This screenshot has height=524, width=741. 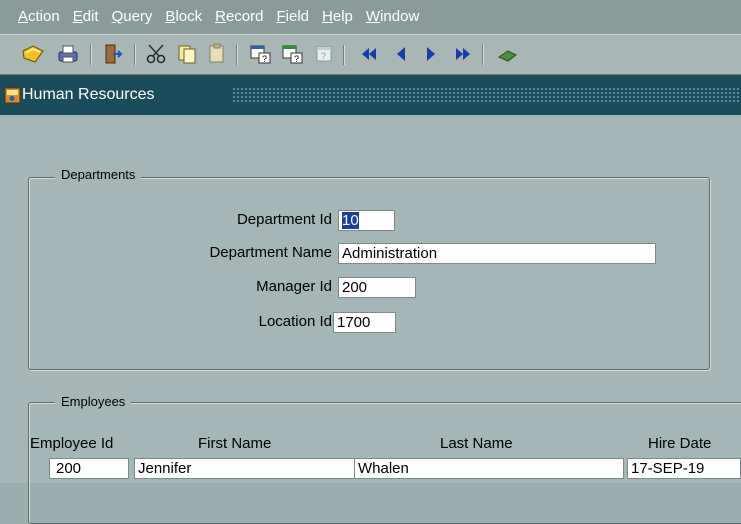 I want to click on hire-date-cell: 17-SEP-19, so click(x=684, y=468).